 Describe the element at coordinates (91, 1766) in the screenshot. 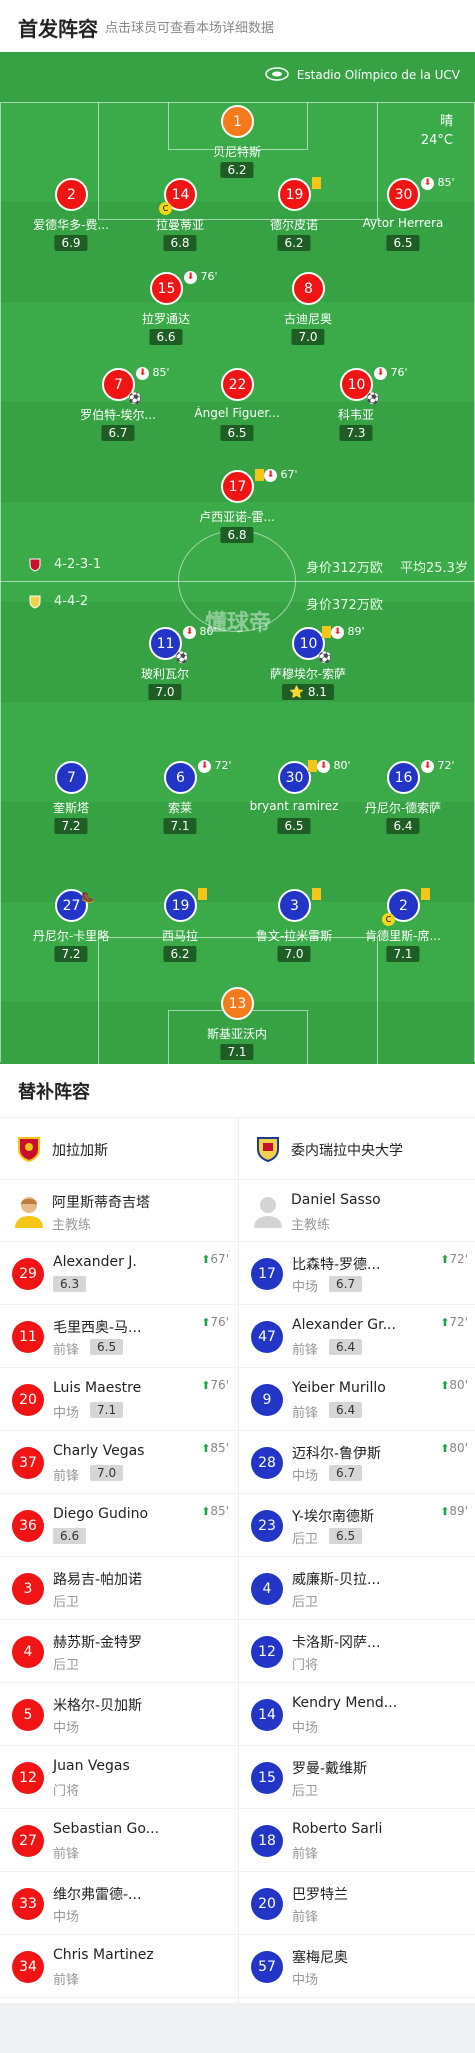

I see `player-name: Juan Vegas` at that location.